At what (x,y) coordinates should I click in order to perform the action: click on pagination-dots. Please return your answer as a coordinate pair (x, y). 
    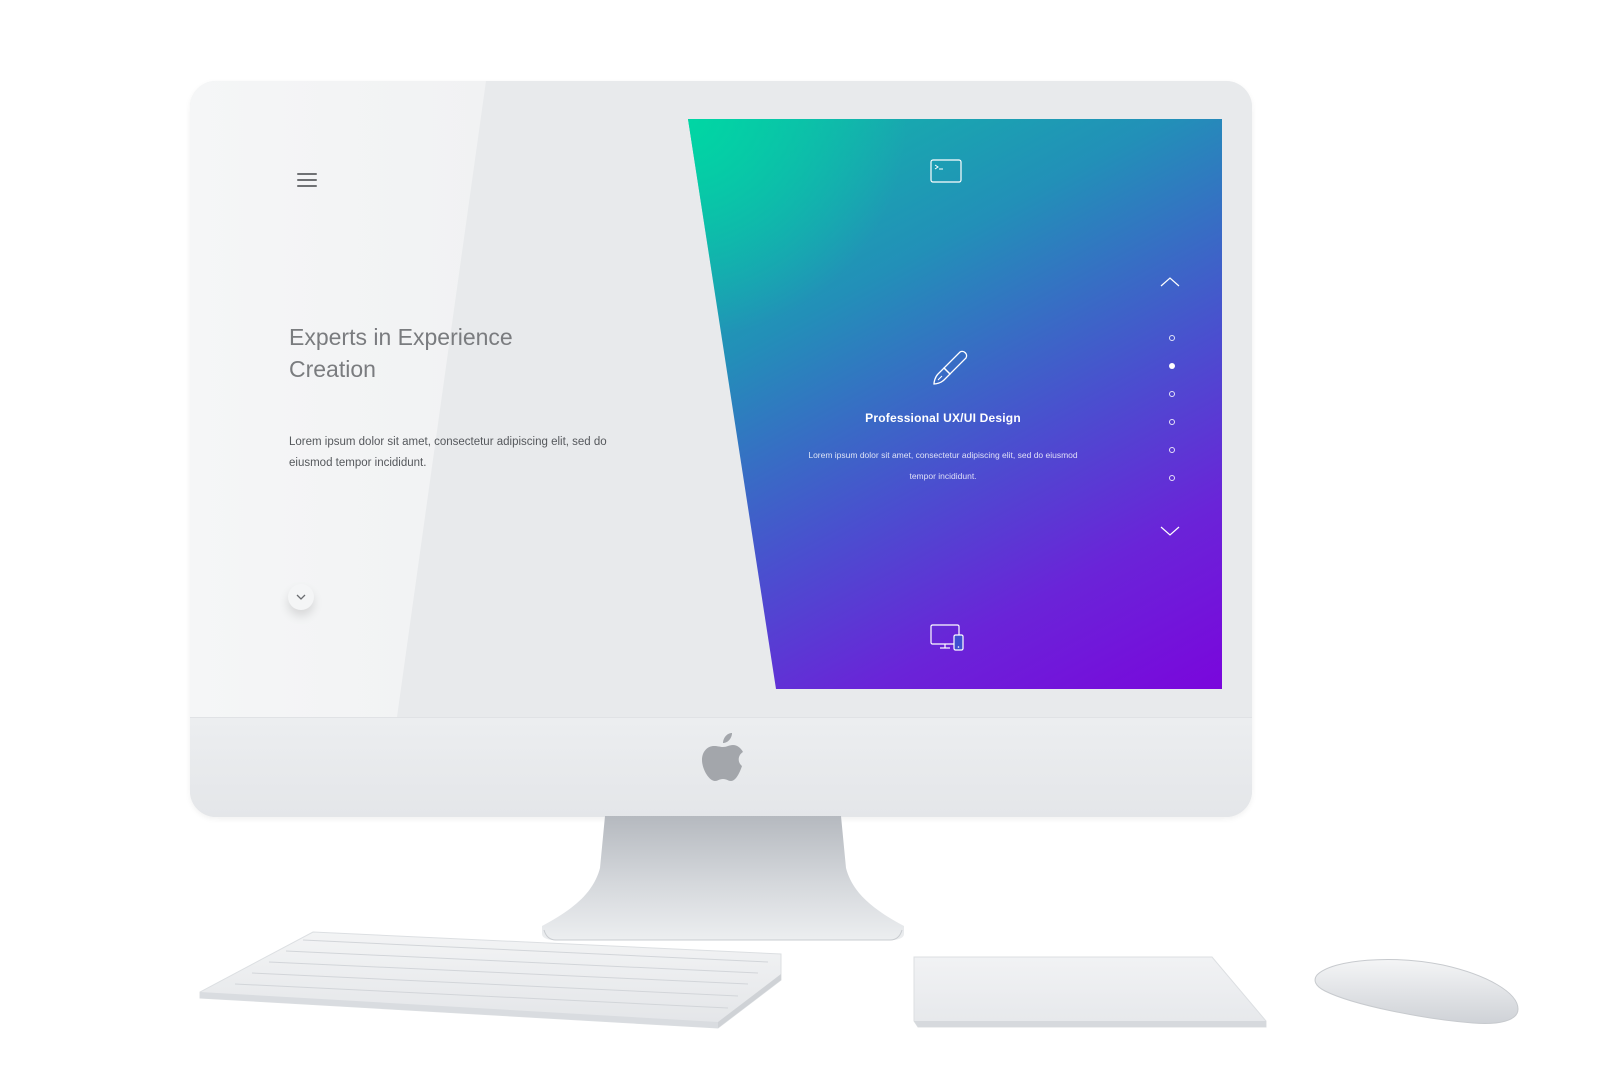
    Looking at the image, I should click on (1173, 419).